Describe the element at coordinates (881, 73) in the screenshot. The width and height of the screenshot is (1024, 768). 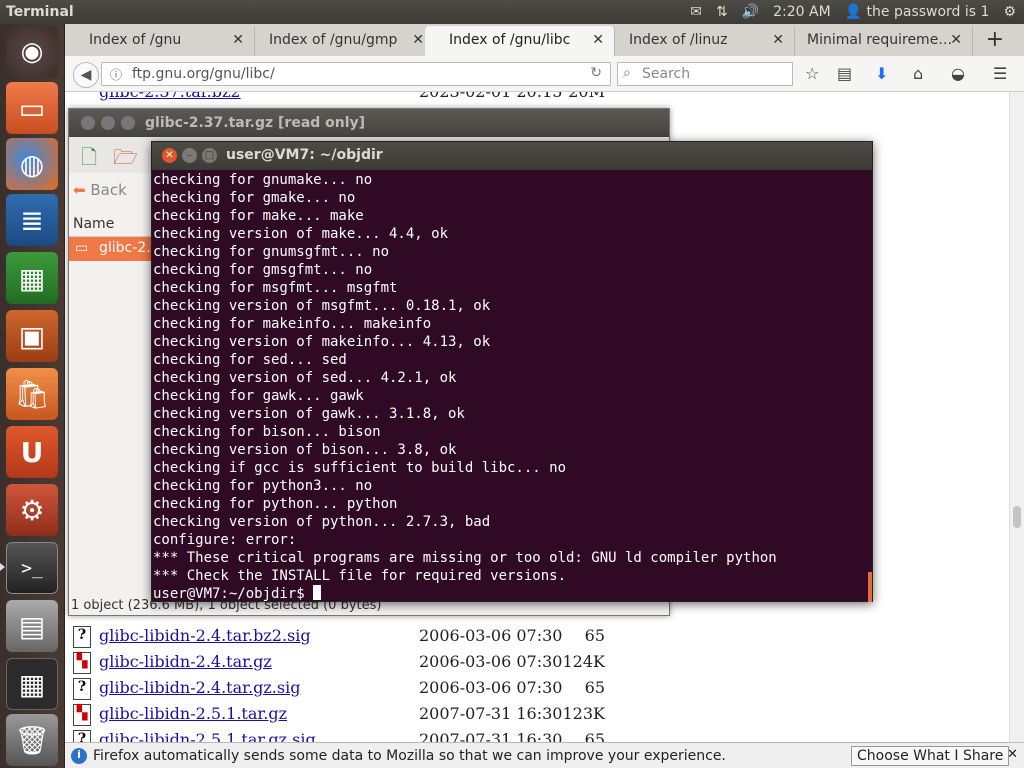
I see `download-arrow-icon: ⬇` at that location.